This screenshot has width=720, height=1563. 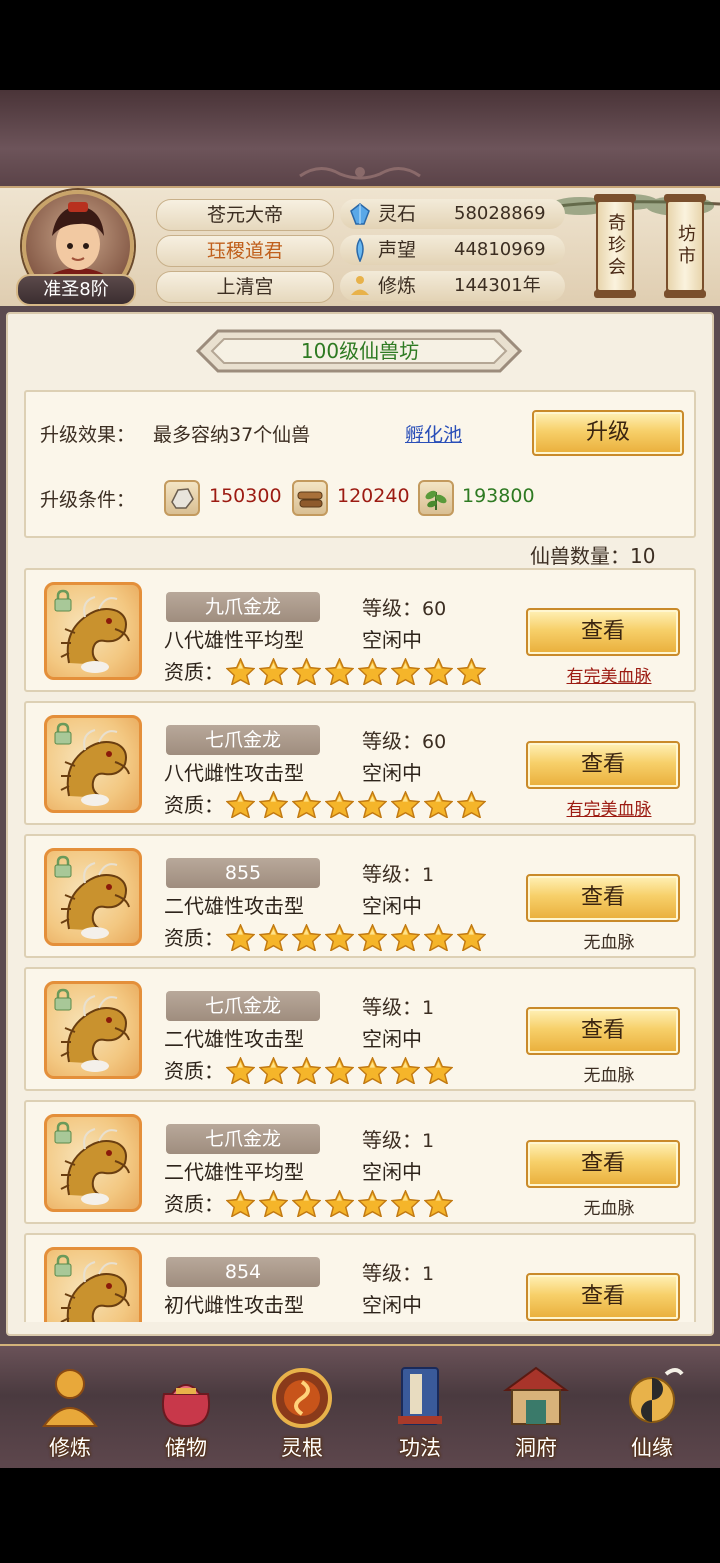 I want to click on nav-label: 修炼, so click(x=70, y=1448).